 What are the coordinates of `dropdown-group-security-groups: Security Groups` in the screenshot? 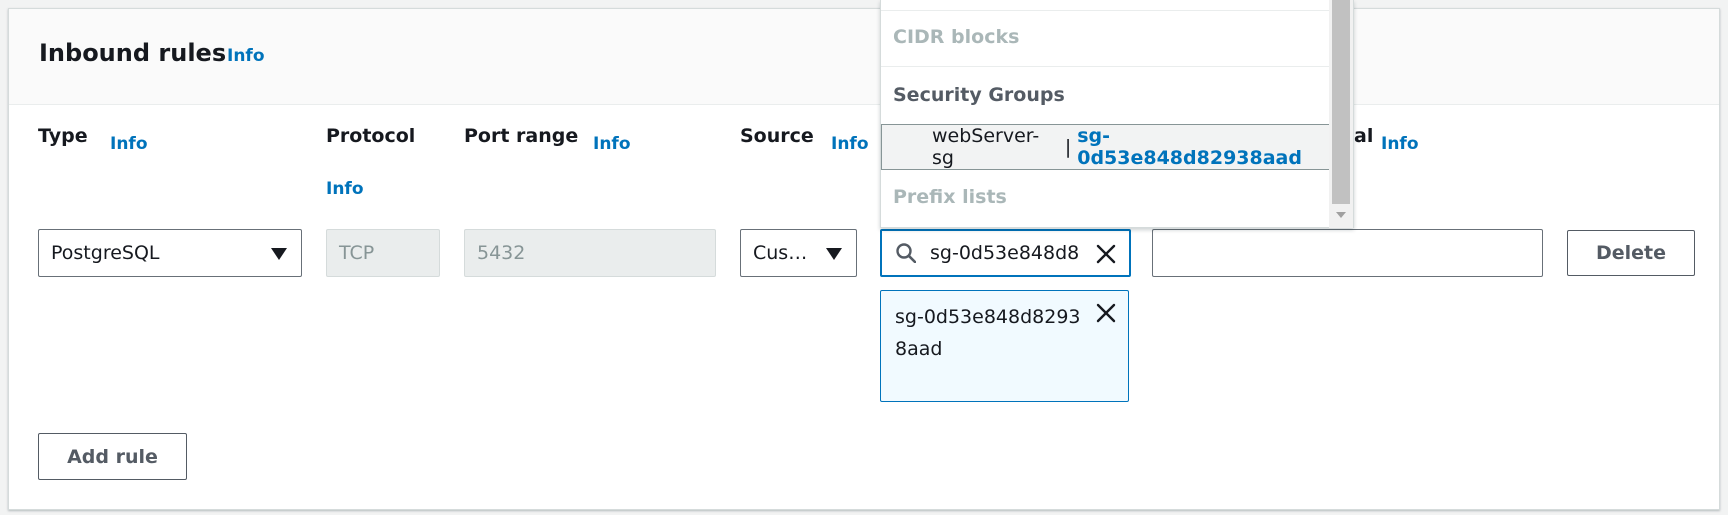 It's located at (979, 95).